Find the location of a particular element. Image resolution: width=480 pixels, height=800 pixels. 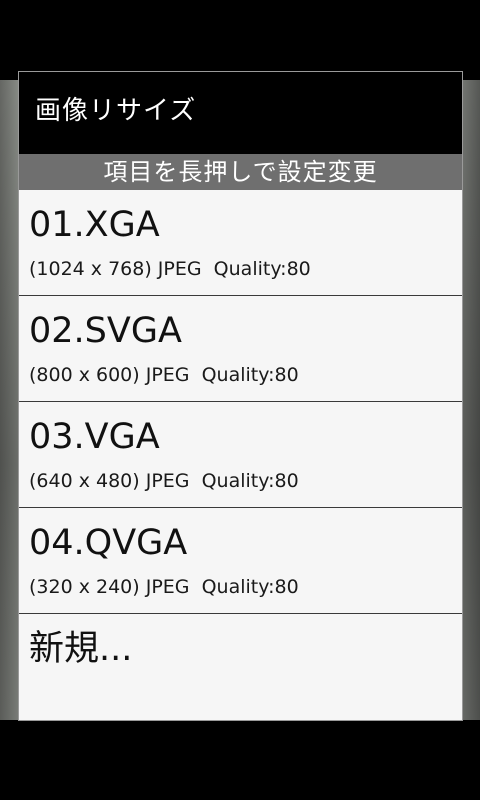

list-item-title: 04.QVGA is located at coordinates (108, 543).